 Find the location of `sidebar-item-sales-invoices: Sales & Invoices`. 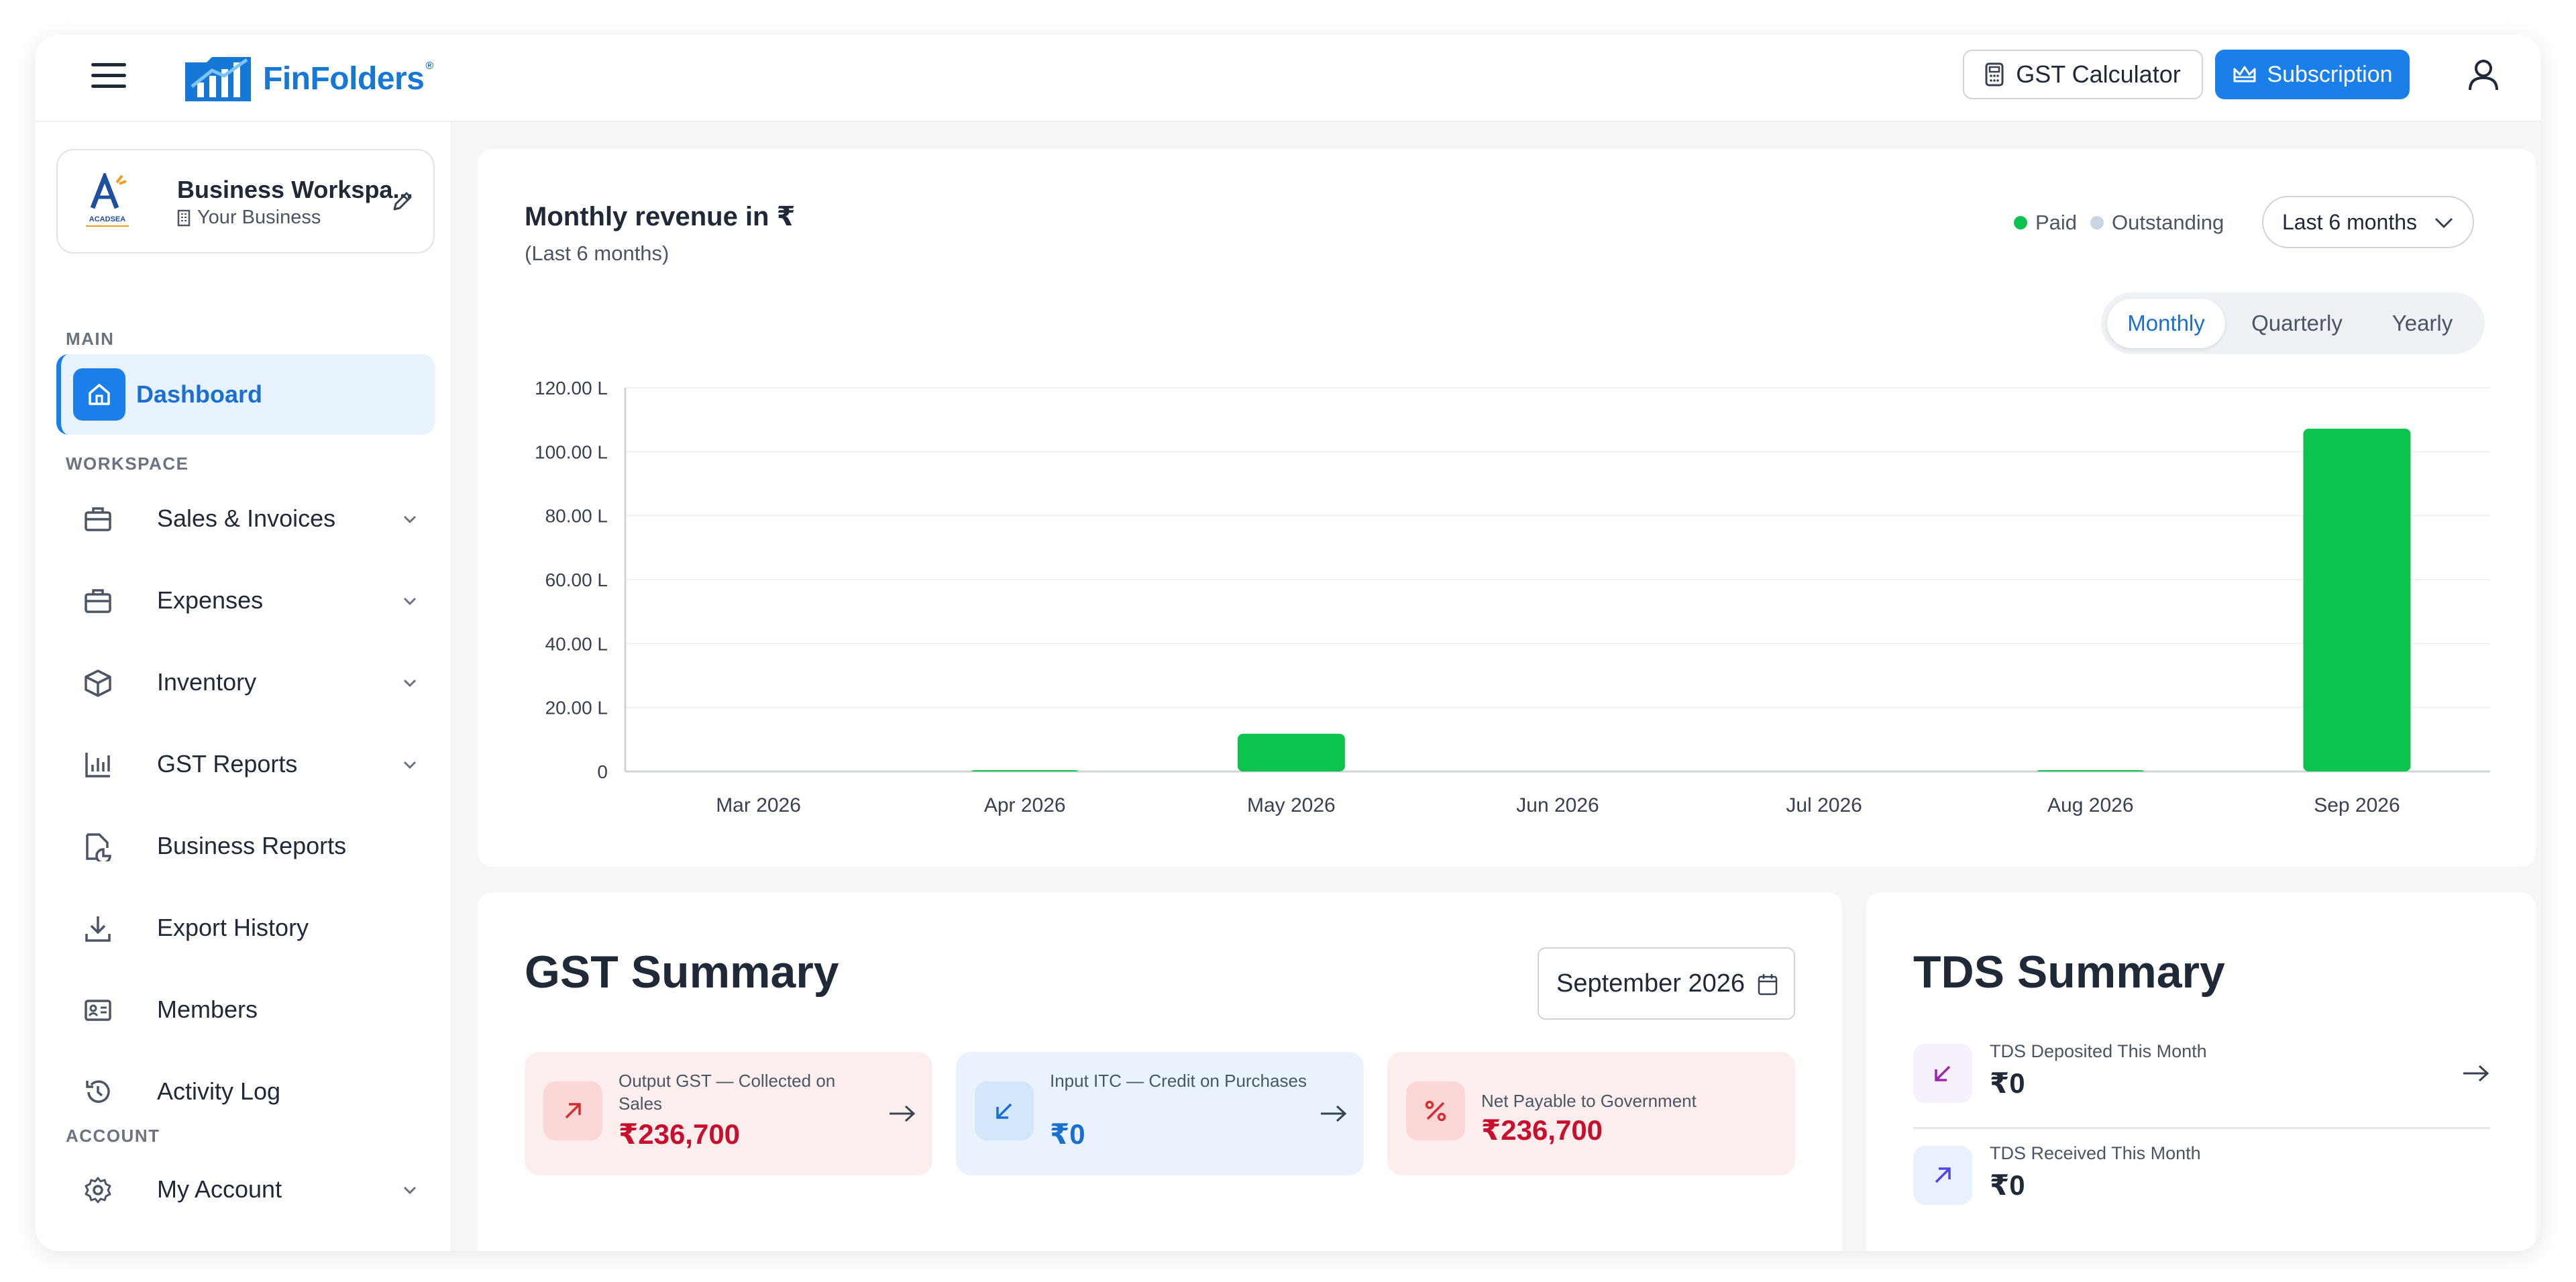

sidebar-item-sales-invoices: Sales & Invoices is located at coordinates (245, 518).